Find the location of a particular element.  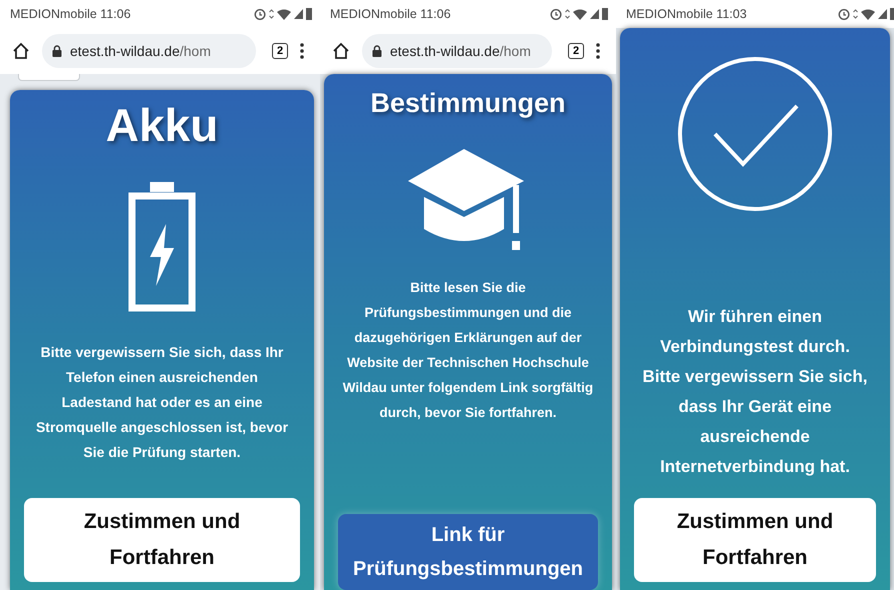

card-message: Bitte vergewissern Sie sich, dass Ihr Telefon einen ausreichenden Ladestand hat oder es an eine Stromquelle angeschlossen ist, bevor Sie die Prüfung starten. is located at coordinates (162, 402).